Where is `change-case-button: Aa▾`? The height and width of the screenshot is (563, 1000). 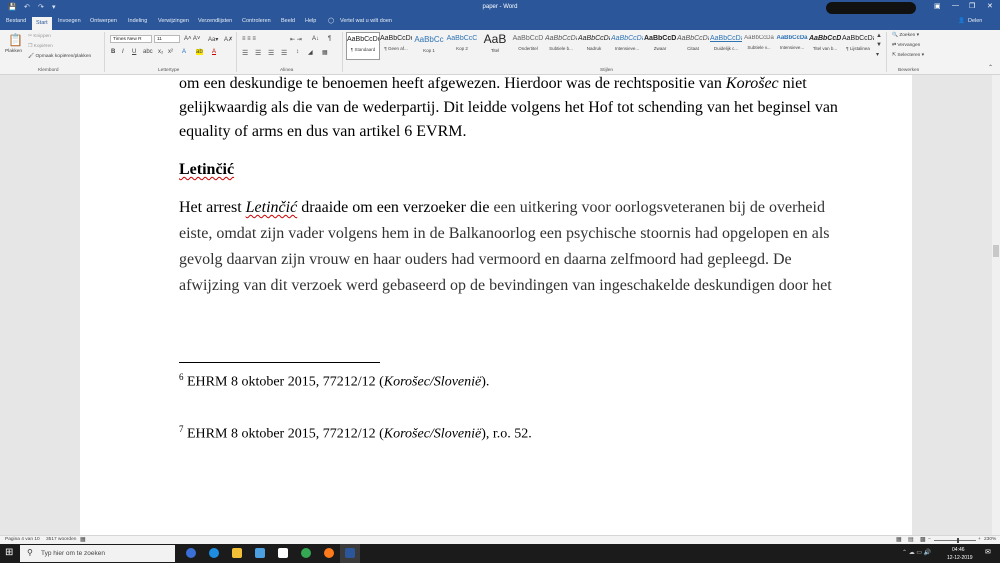
change-case-button: Aa▾ is located at coordinates (213, 39).